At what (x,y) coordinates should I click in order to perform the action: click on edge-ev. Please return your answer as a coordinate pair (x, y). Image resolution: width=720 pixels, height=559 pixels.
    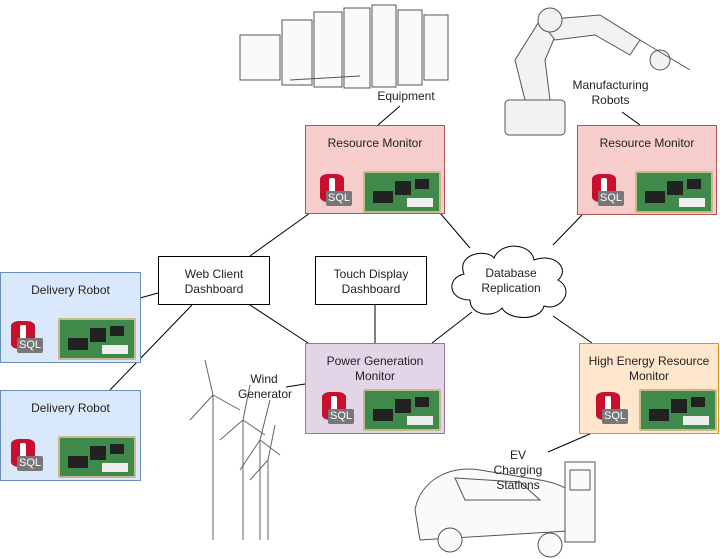
    Looking at the image, I should click on (570, 442).